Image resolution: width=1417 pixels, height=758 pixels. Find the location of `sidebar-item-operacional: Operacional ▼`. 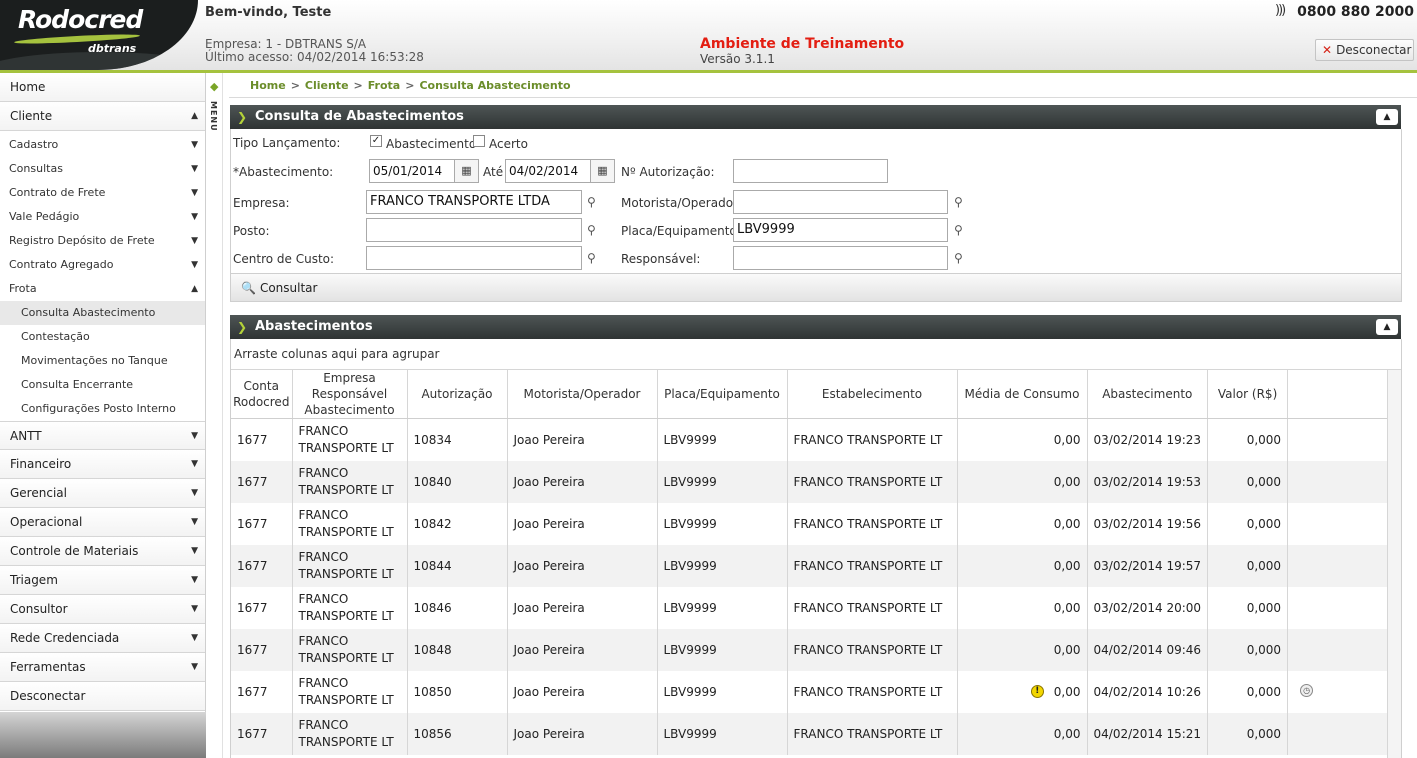

sidebar-item-operacional: Operacional ▼ is located at coordinates (102, 522).